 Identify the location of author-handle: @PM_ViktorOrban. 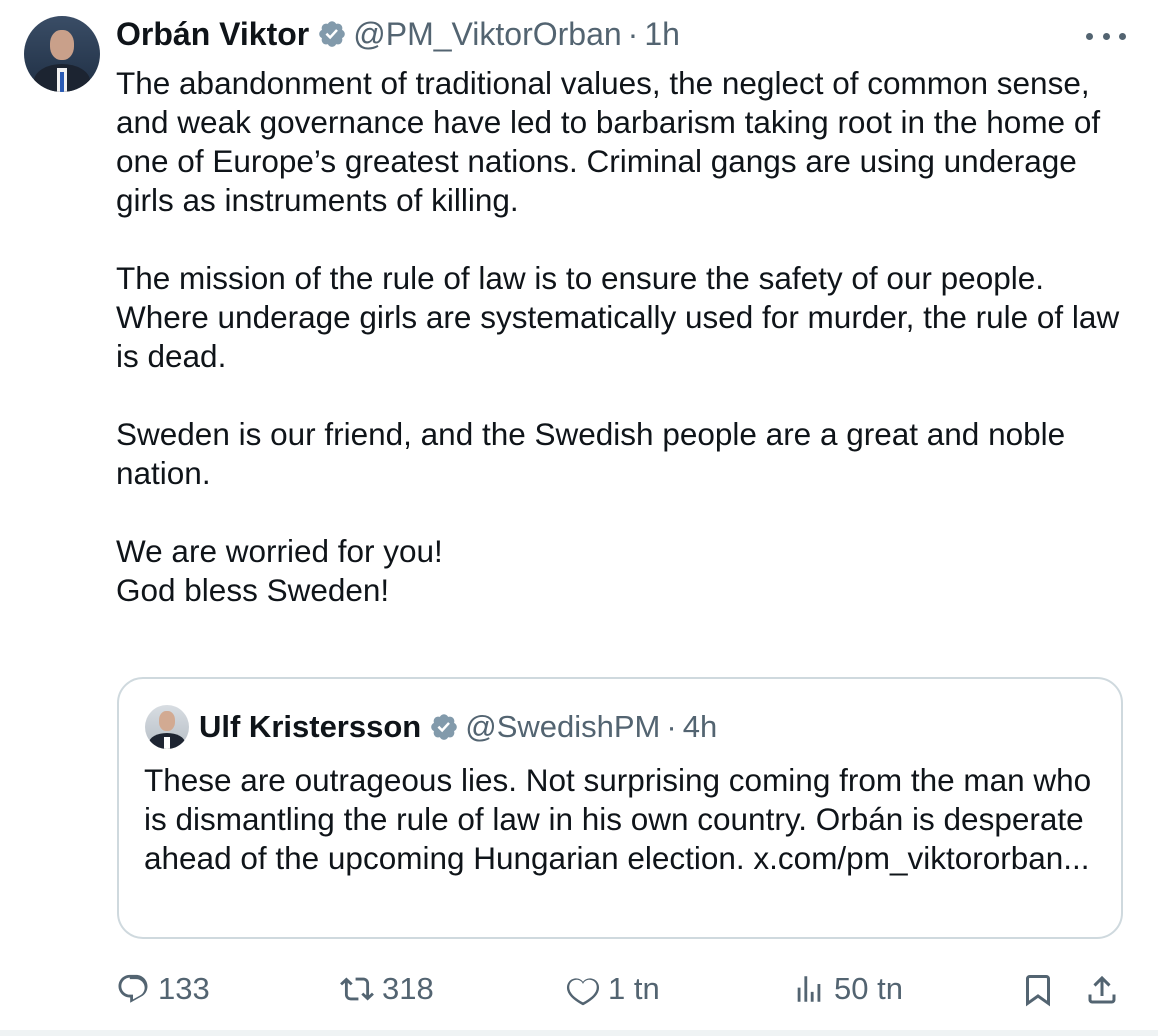
(487, 34).